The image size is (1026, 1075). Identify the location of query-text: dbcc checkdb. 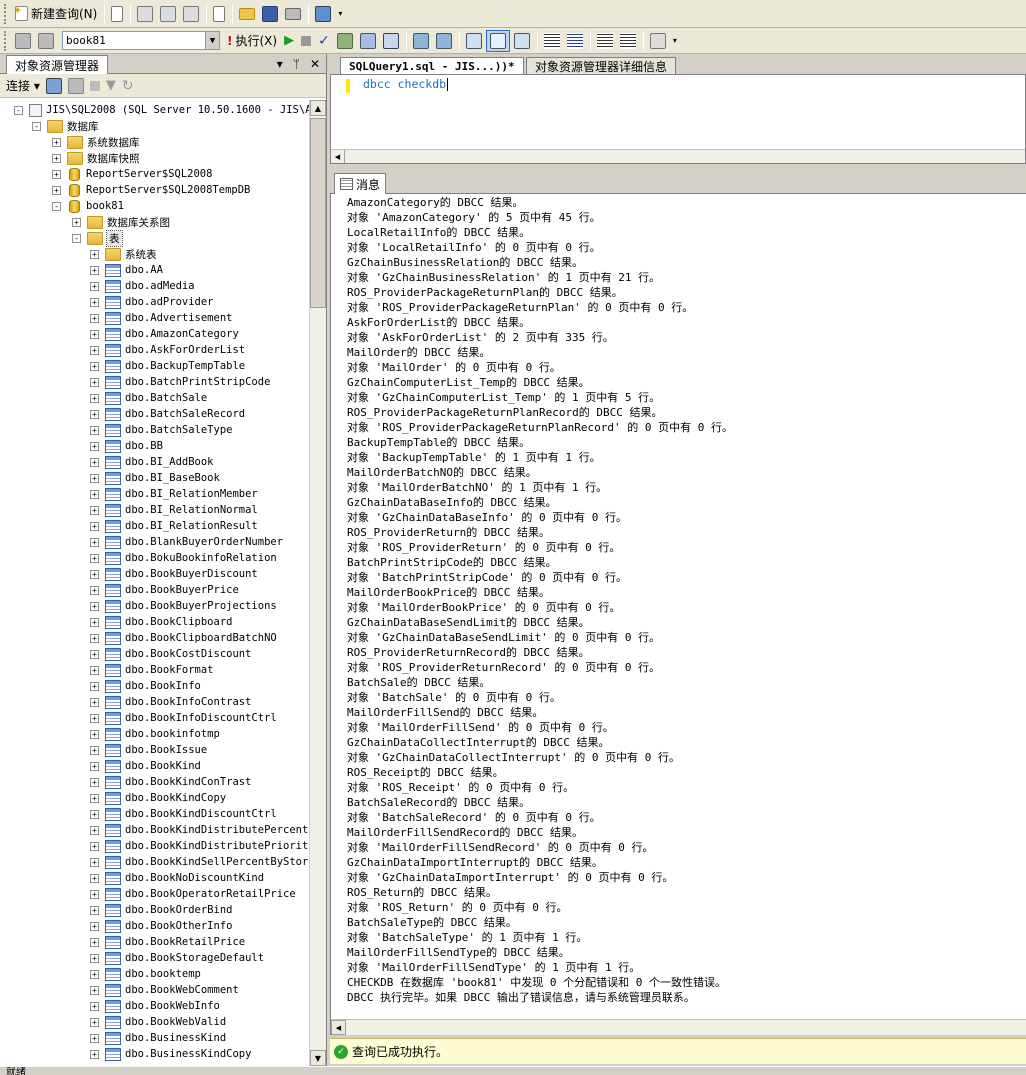
(405, 84).